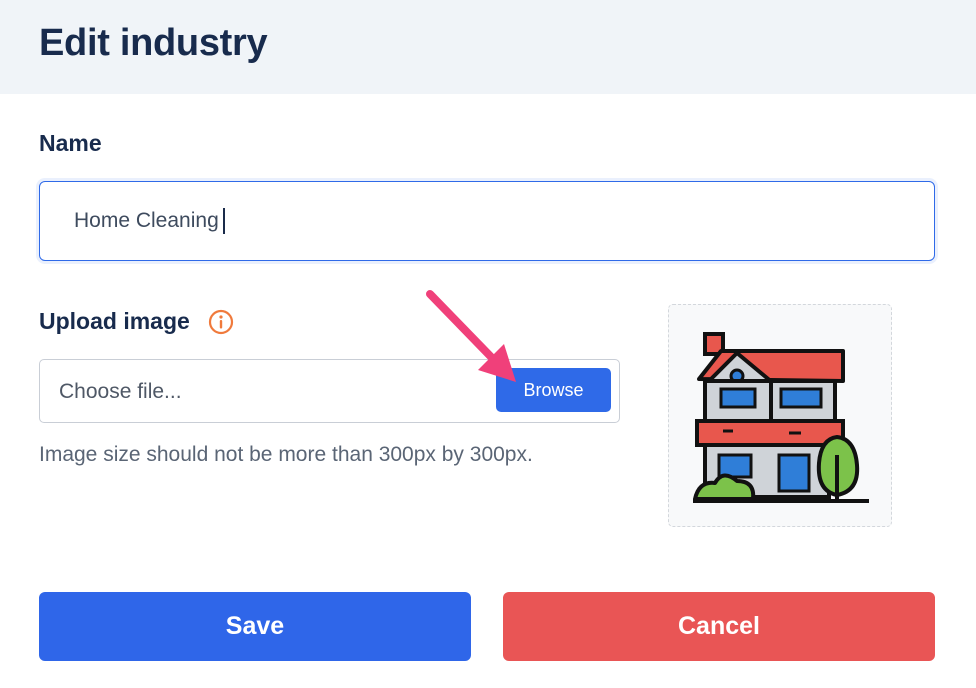 The width and height of the screenshot is (976, 688). Describe the element at coordinates (719, 626) in the screenshot. I see `cancel-button: Cancel` at that location.